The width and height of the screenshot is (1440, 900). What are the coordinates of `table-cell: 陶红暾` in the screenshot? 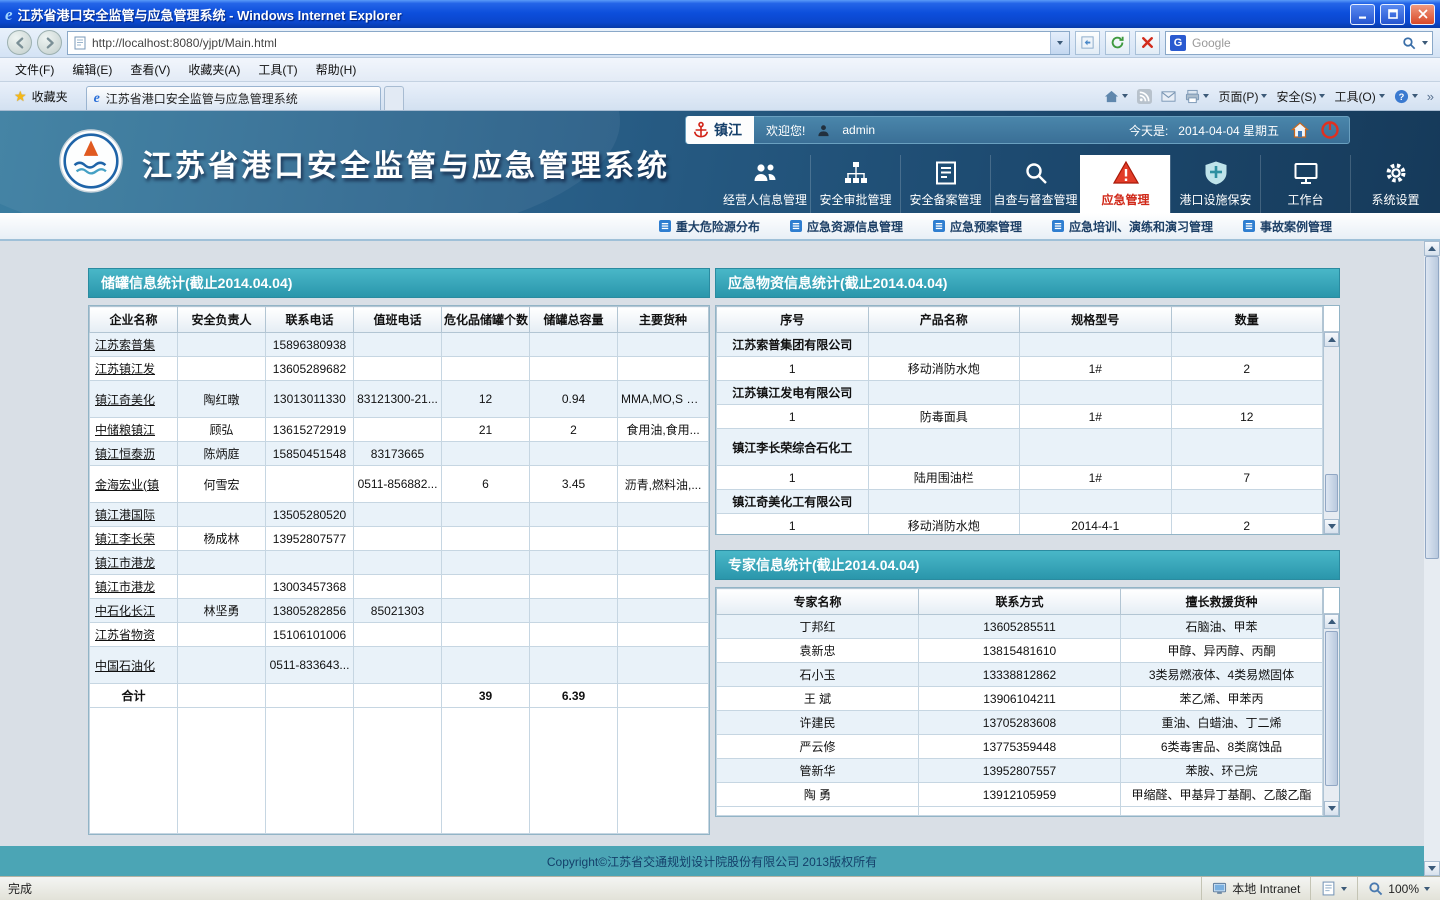 It's located at (221, 399).